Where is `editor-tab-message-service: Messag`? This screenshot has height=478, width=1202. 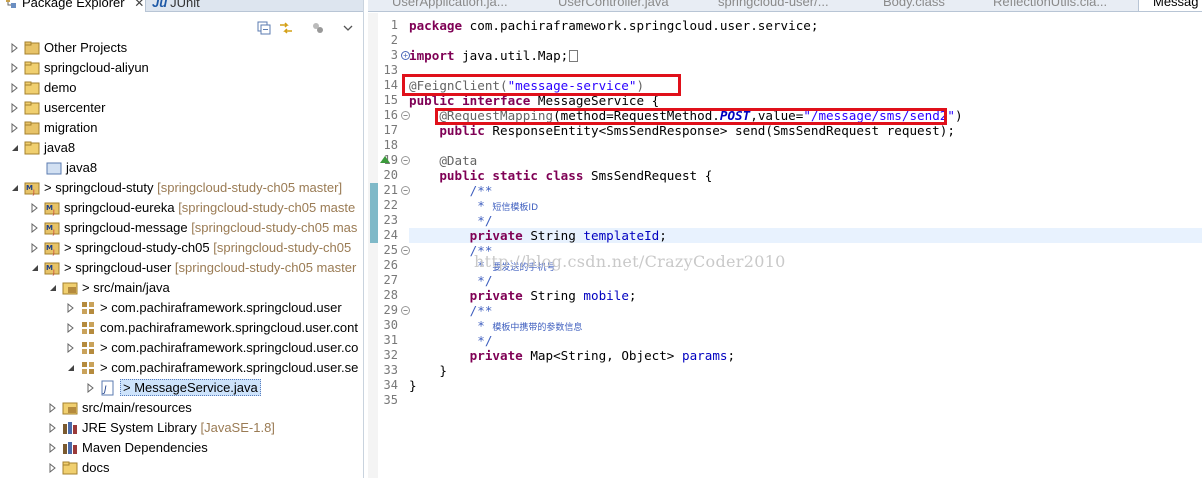
editor-tab-message-service: Messag is located at coordinates (1170, 5).